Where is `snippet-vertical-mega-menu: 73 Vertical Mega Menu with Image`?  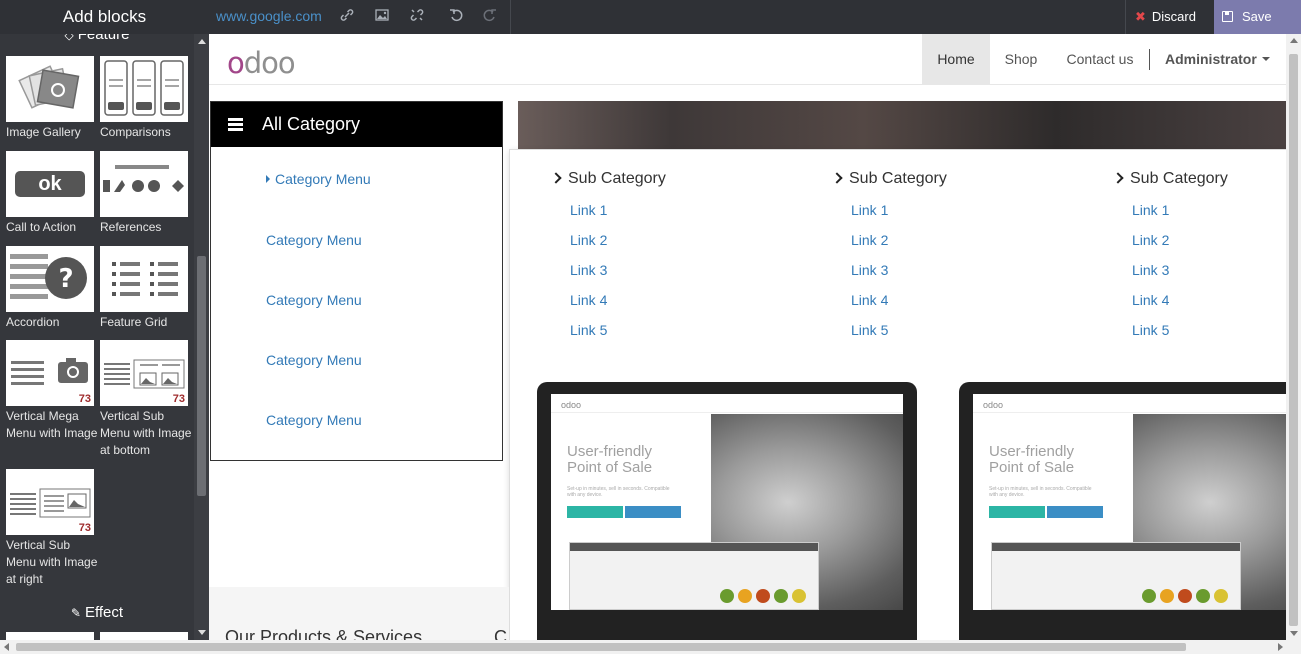 snippet-vertical-mega-menu: 73 Vertical Mega Menu with Image is located at coordinates (53, 391).